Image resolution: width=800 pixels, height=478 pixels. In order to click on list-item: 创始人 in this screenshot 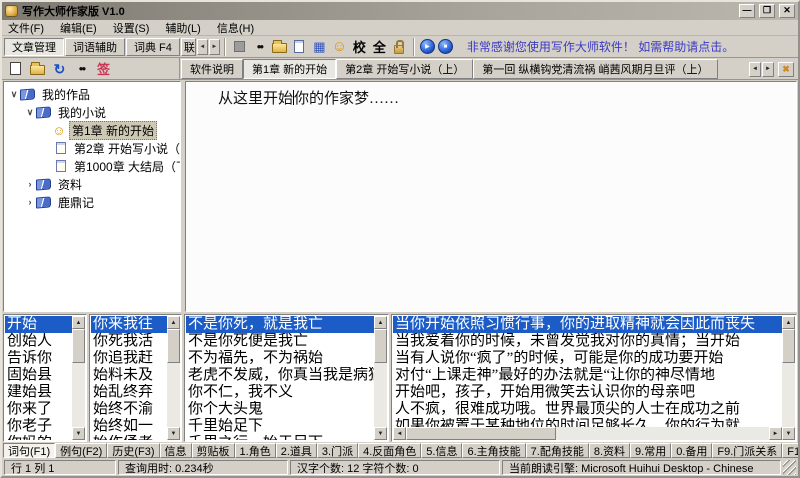, I will do `click(38, 341)`.